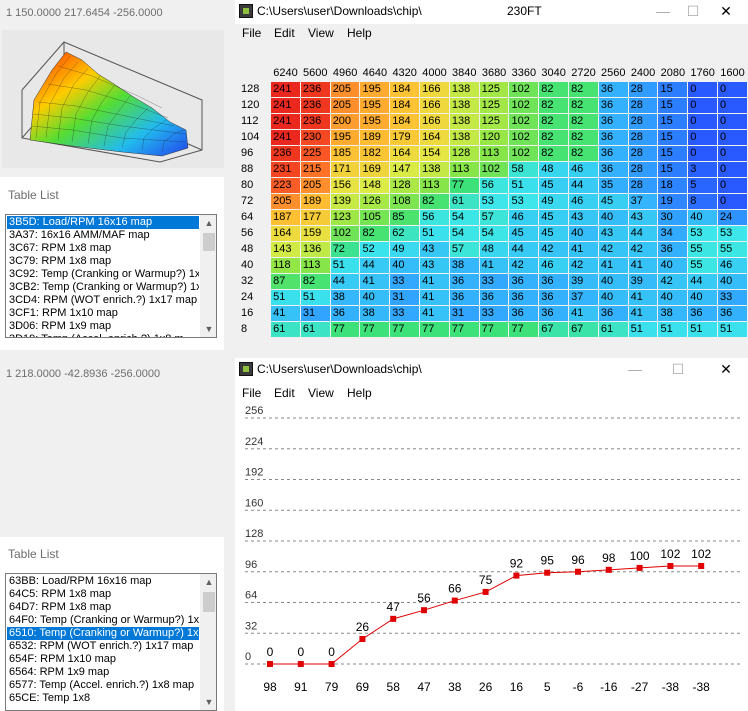 The height and width of the screenshot is (711, 748). What do you see at coordinates (285, 169) in the screenshot?
I see `map-cell: 231` at bounding box center [285, 169].